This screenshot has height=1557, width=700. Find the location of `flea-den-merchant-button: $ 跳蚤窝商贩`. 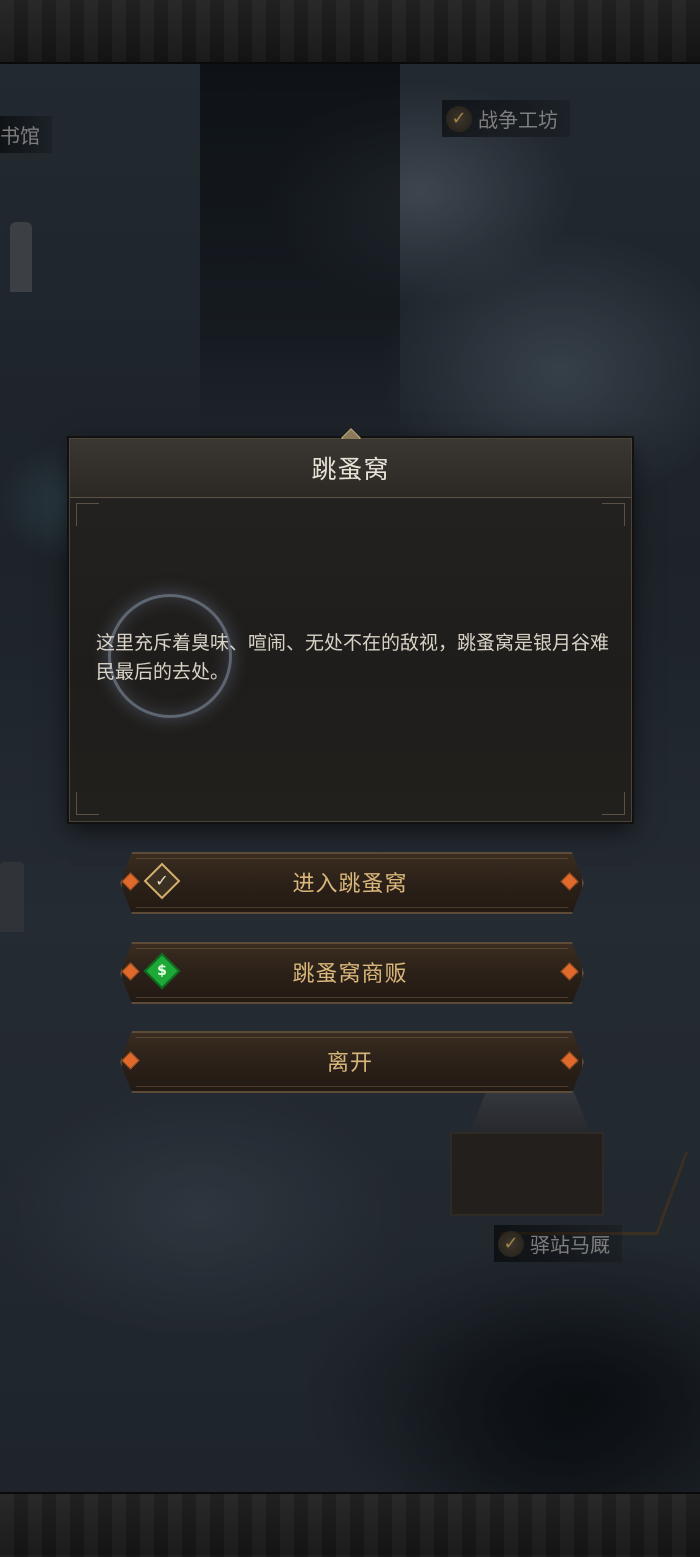

flea-den-merchant-button: $ 跳蚤窝商贩 is located at coordinates (350, 972).